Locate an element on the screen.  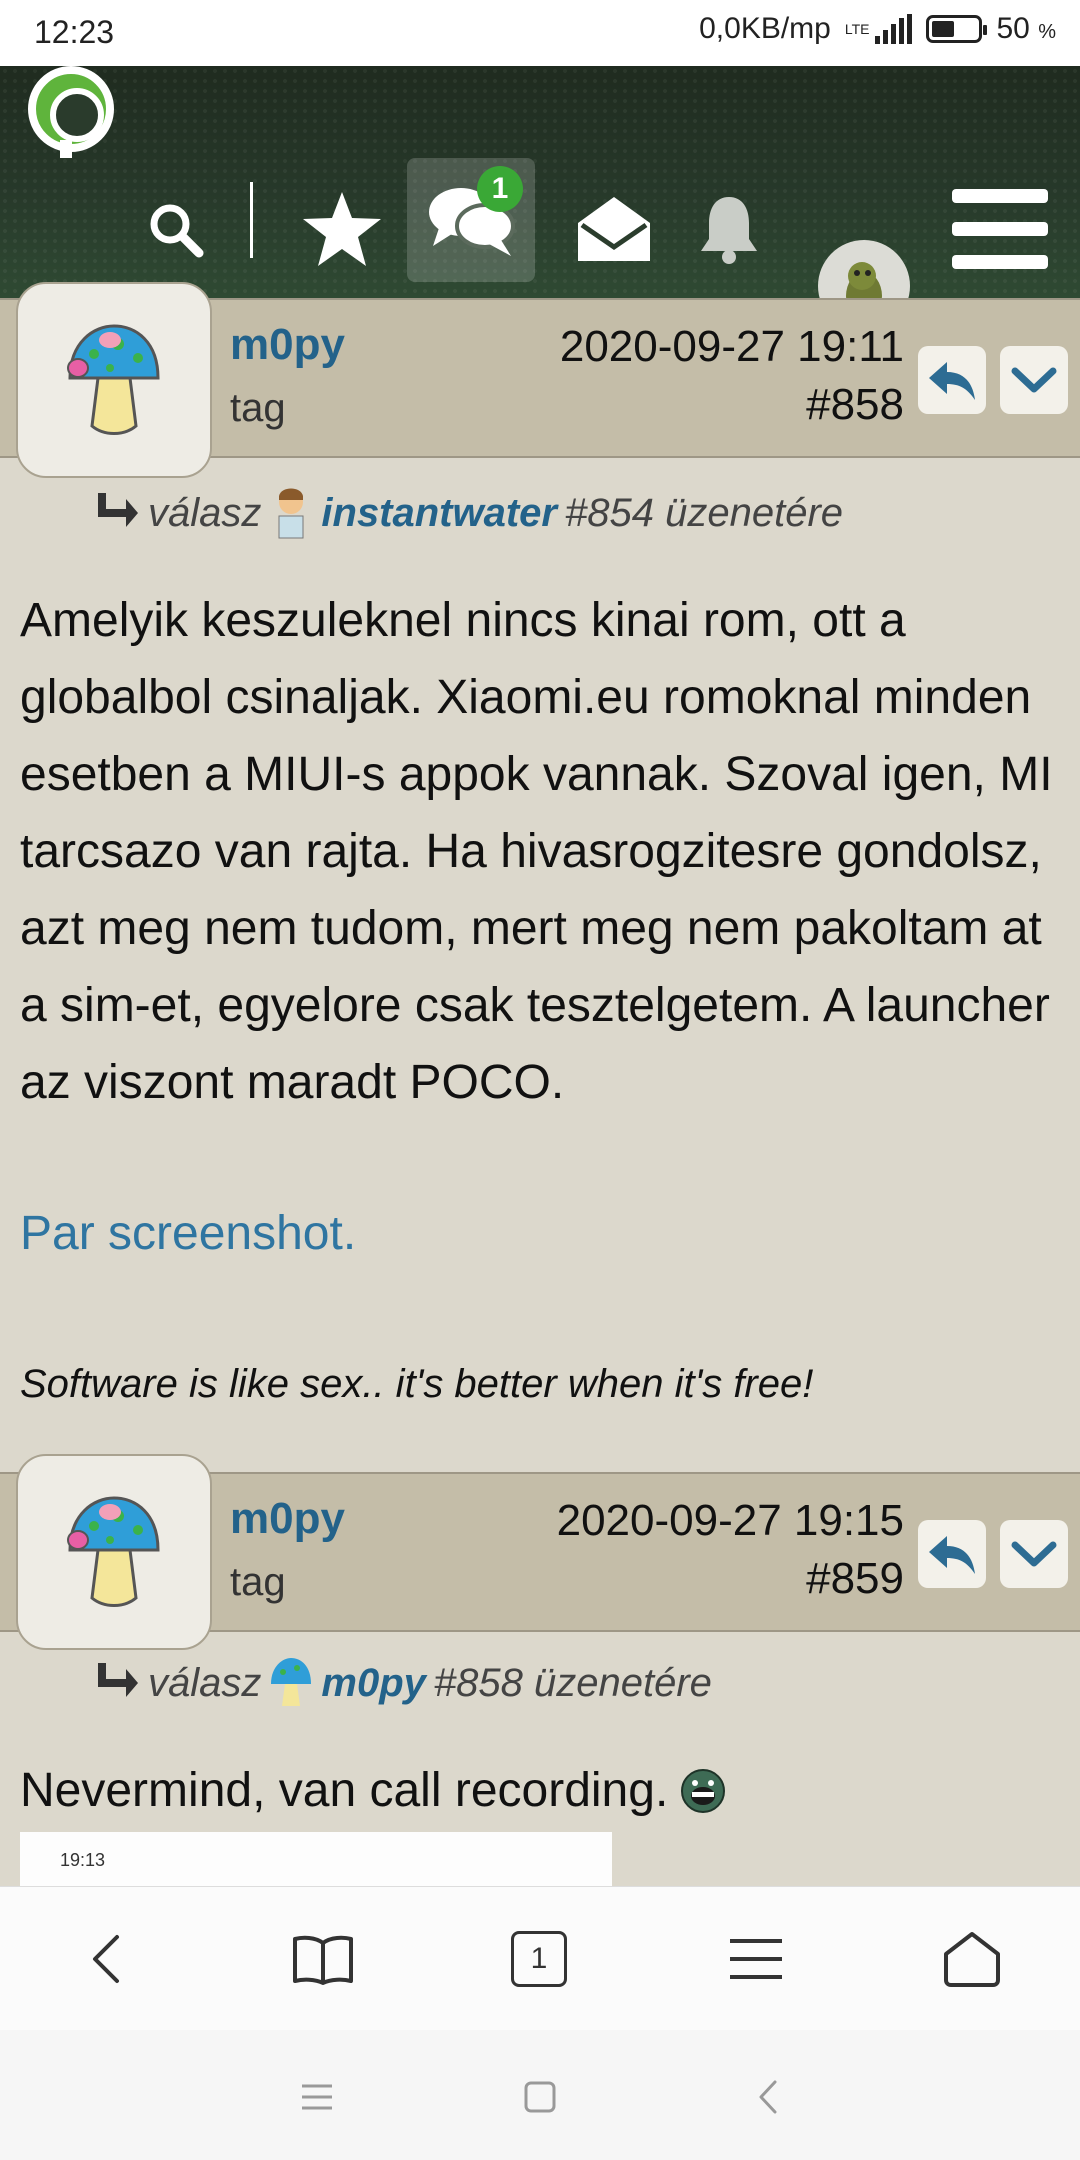
system-home-icon is located at coordinates (540, 2097).